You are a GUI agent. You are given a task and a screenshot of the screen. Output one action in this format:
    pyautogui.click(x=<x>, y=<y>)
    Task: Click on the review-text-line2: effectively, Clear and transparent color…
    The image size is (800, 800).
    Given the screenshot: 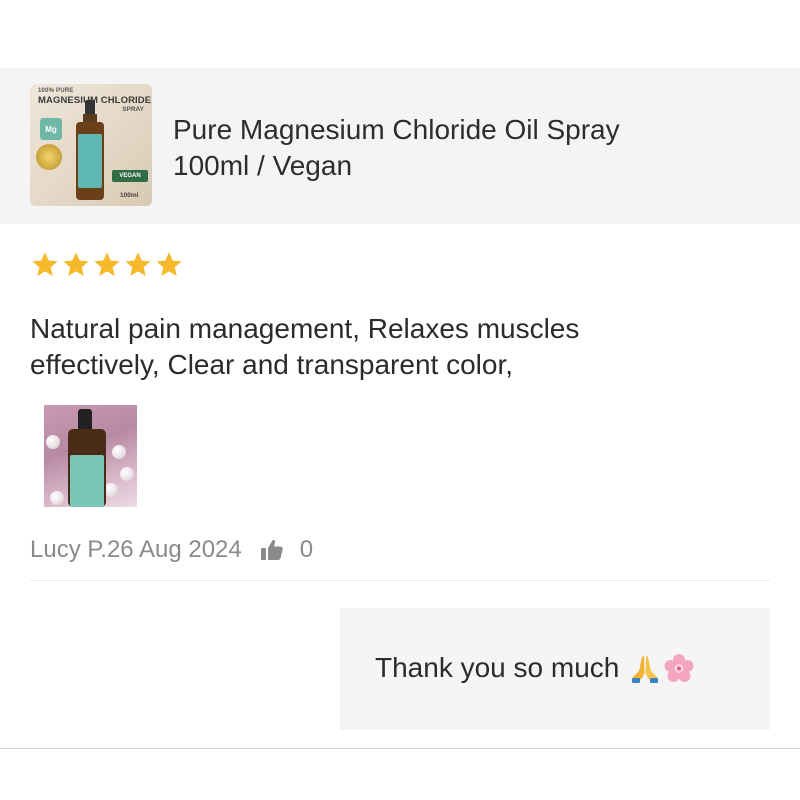 What is the action you would take?
    pyautogui.click(x=271, y=364)
    